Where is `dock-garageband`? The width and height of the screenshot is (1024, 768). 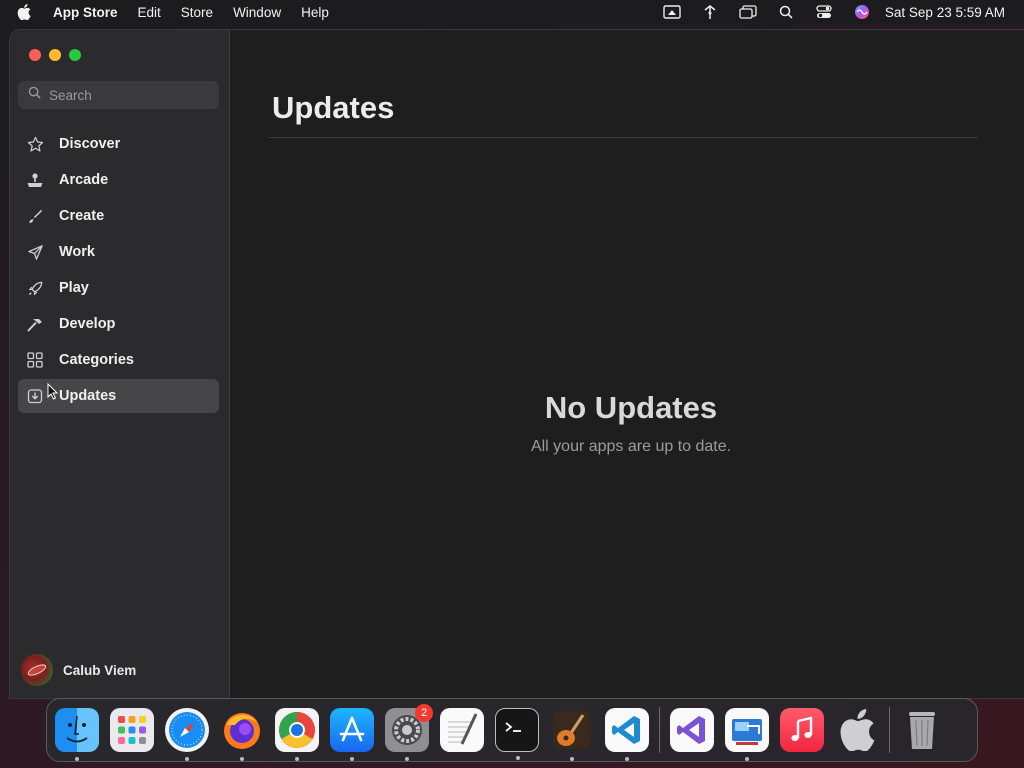 dock-garageband is located at coordinates (572, 734).